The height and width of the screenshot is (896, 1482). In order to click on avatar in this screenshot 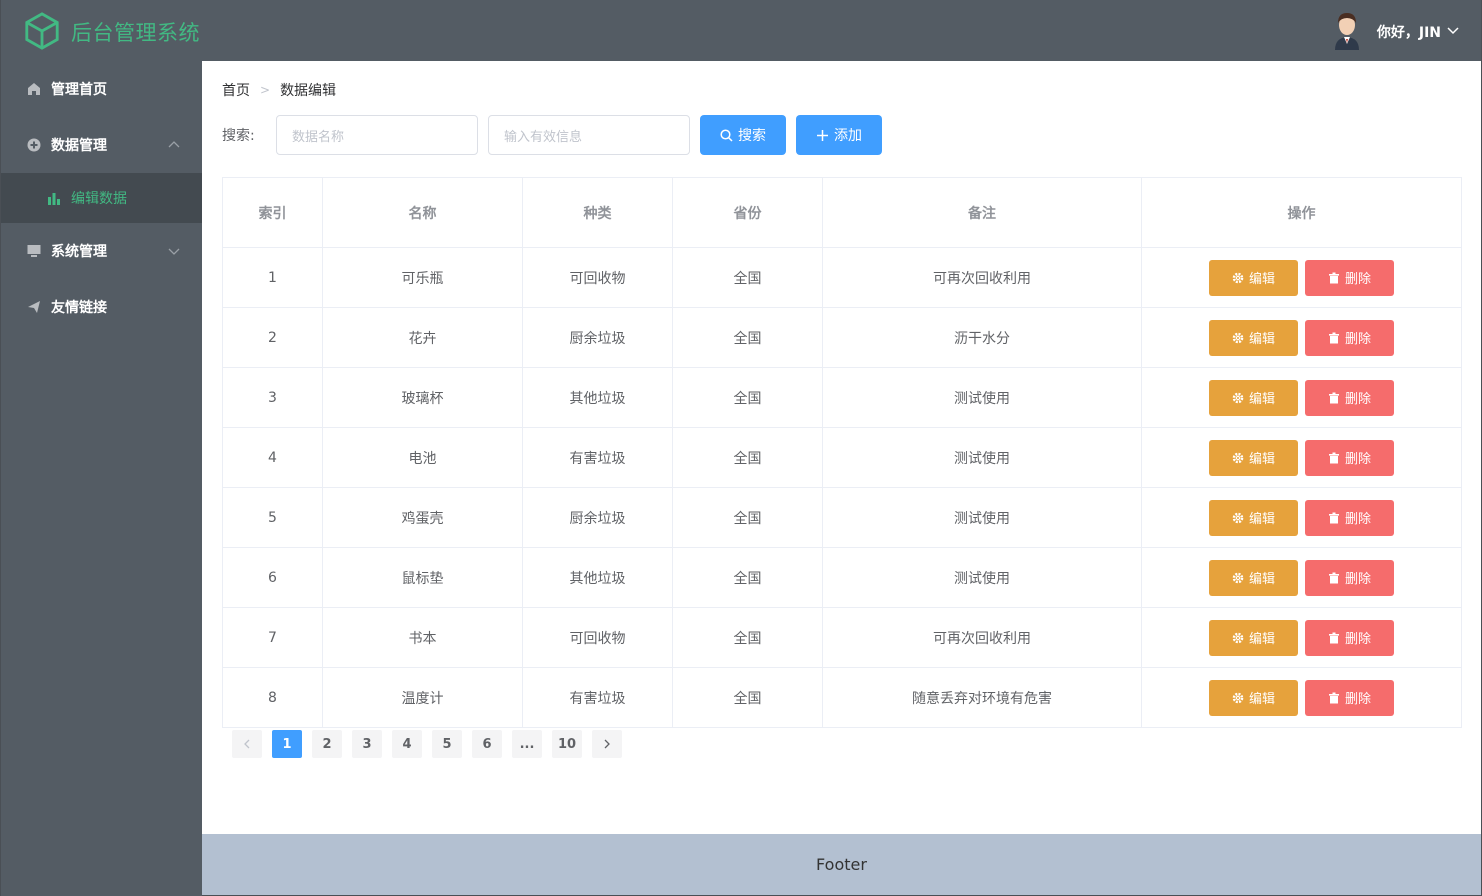, I will do `click(1347, 30)`.